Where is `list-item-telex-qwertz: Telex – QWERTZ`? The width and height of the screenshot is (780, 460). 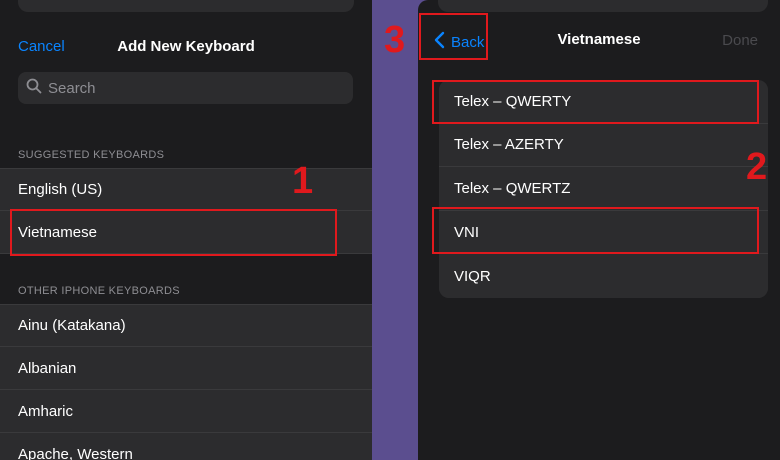
list-item-telex-qwertz: Telex – QWERTZ is located at coordinates (603, 189).